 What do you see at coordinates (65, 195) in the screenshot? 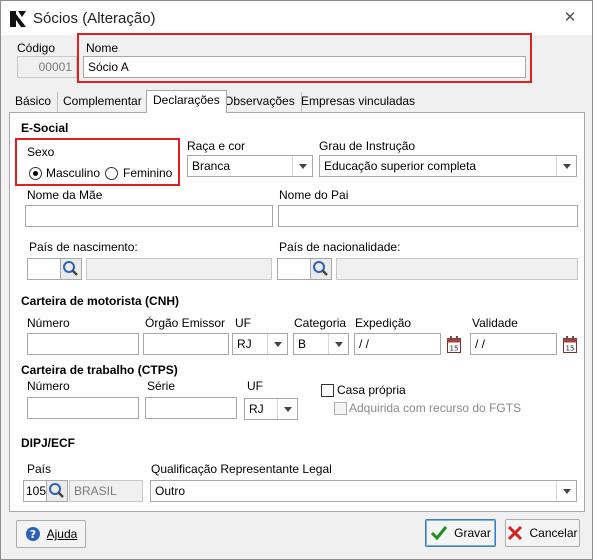
I see `nome-mae-label: Nome da Mãe` at bounding box center [65, 195].